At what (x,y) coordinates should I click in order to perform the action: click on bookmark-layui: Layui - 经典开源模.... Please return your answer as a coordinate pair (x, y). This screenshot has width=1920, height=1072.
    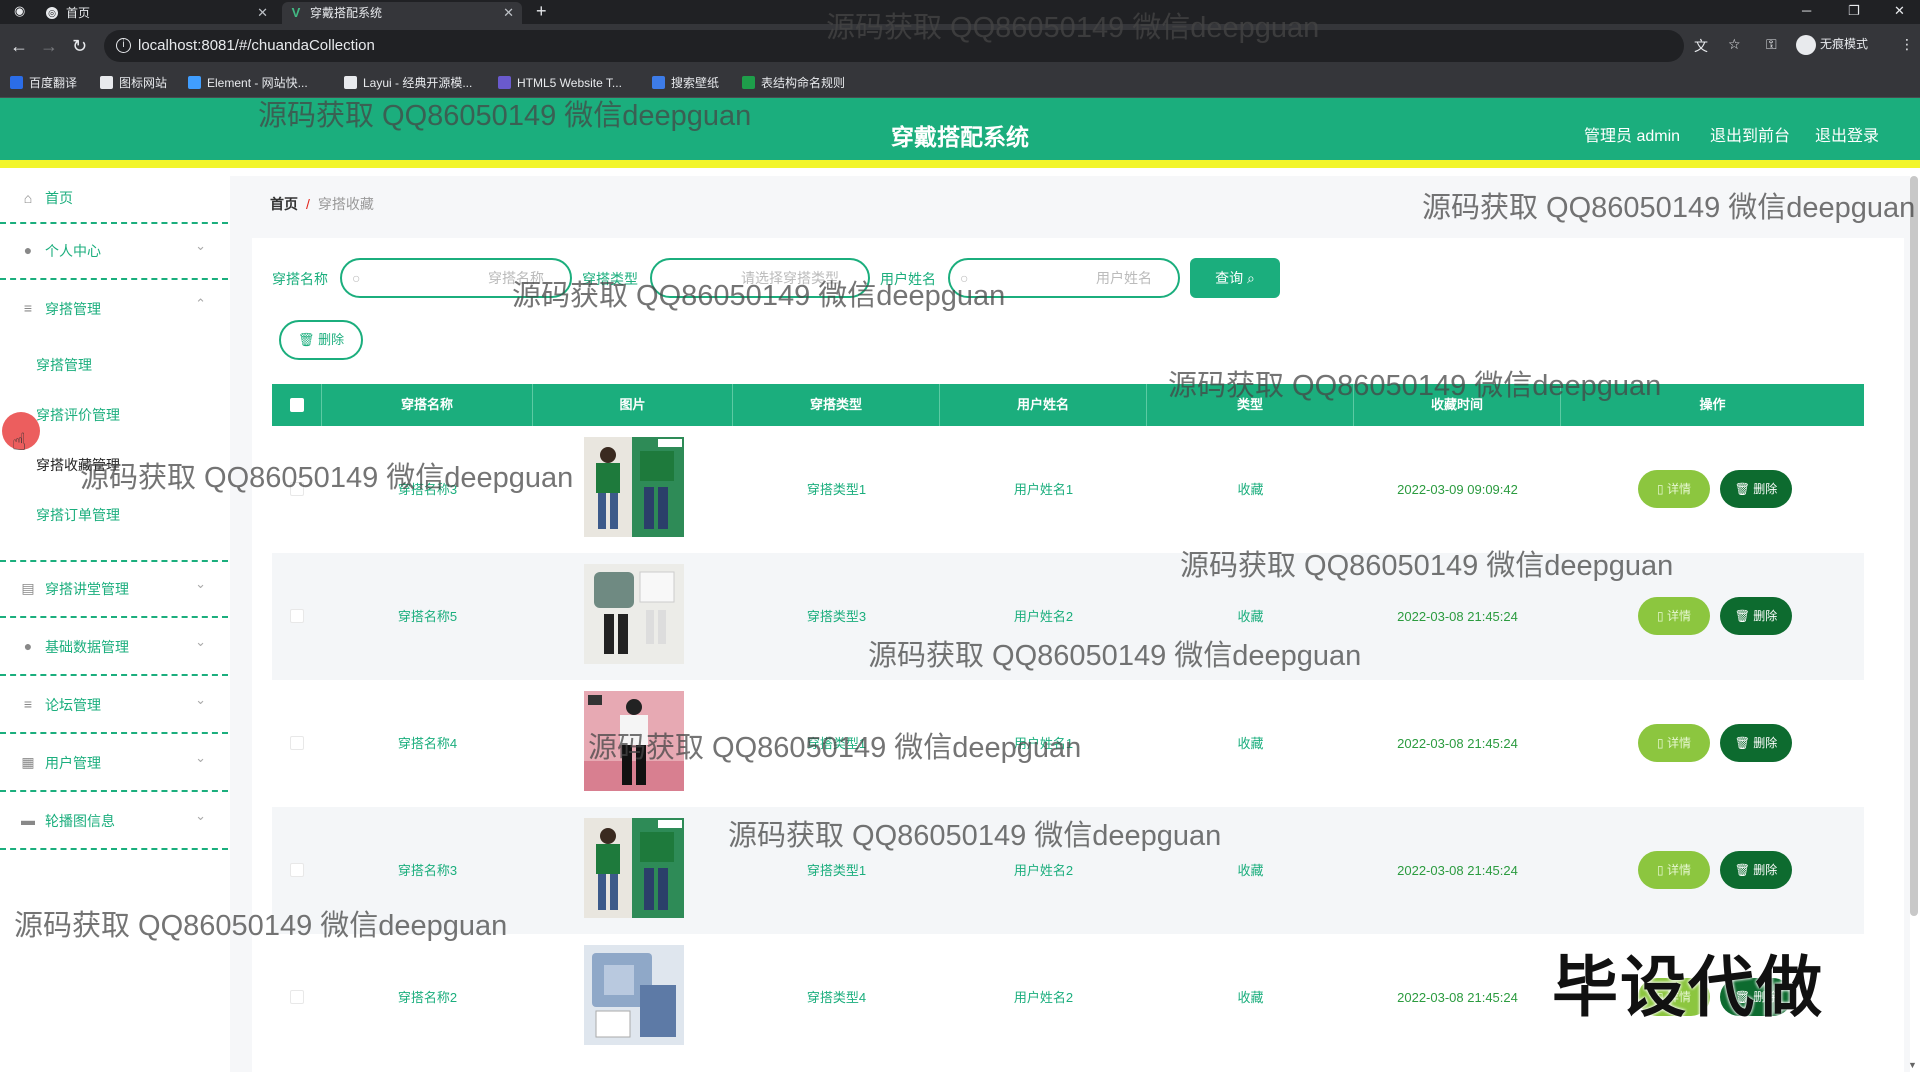
    Looking at the image, I should click on (408, 83).